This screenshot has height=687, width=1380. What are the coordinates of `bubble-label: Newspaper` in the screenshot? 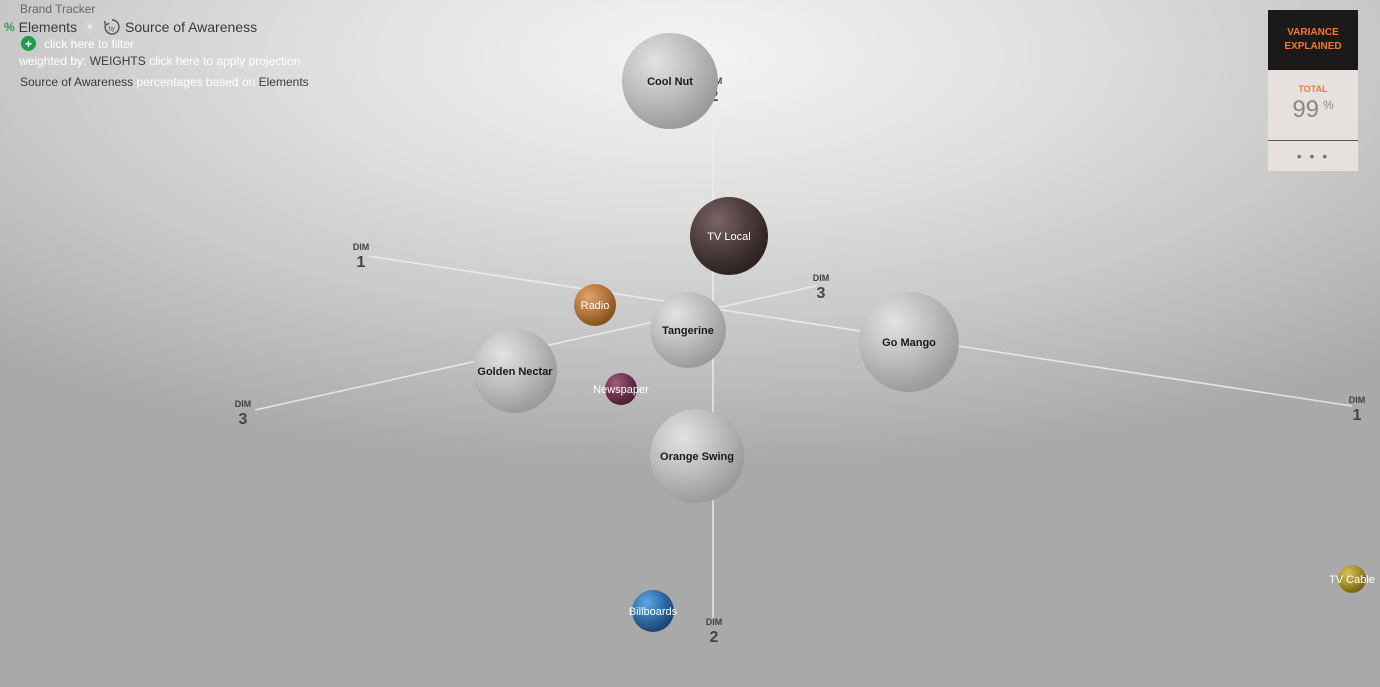 It's located at (621, 390).